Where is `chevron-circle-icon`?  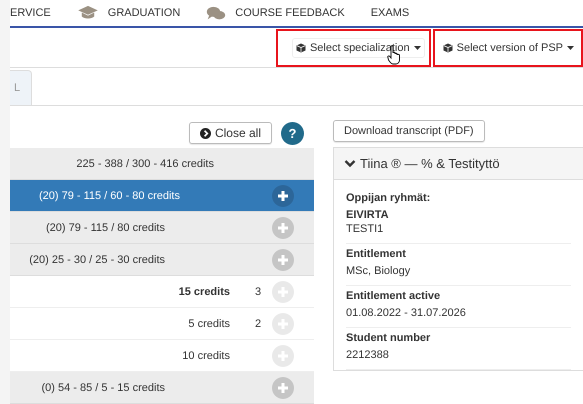
chevron-circle-icon is located at coordinates (205, 133).